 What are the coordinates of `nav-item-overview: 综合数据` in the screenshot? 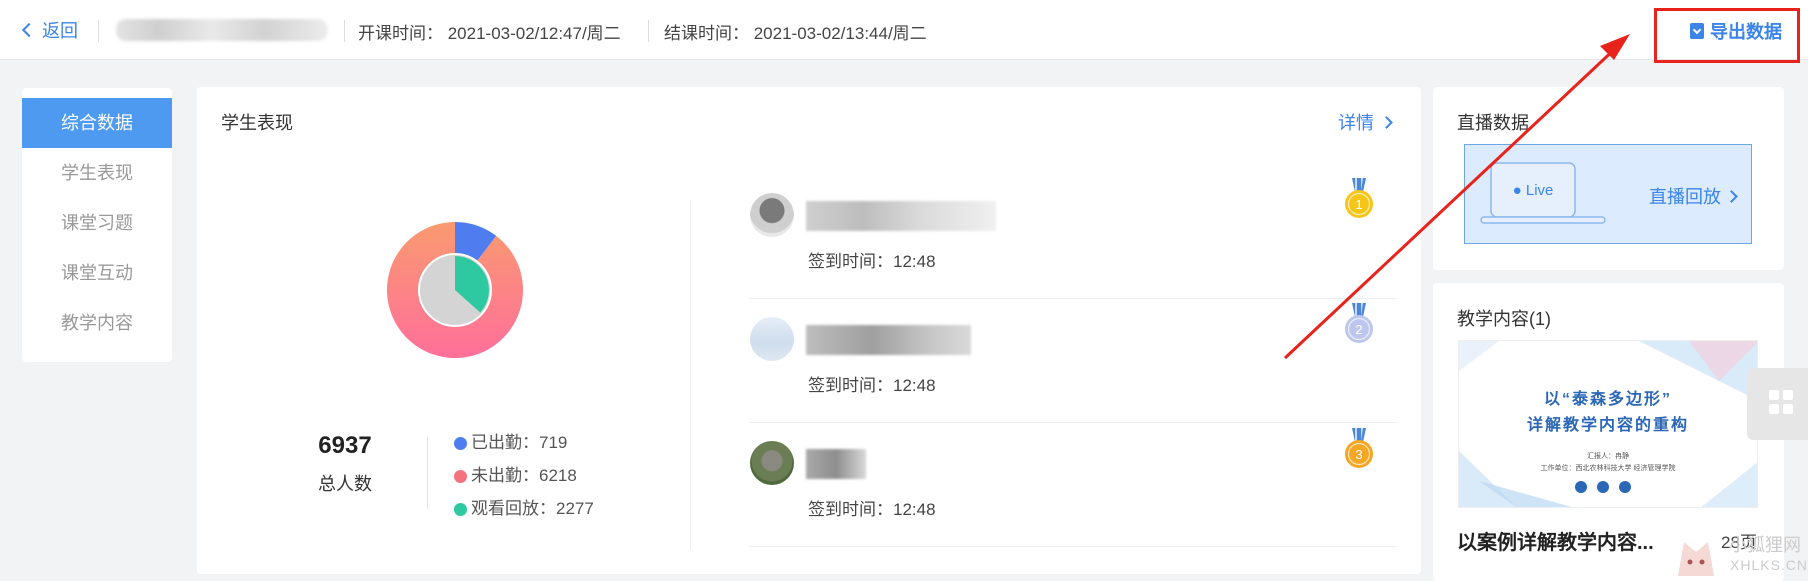 It's located at (97, 123).